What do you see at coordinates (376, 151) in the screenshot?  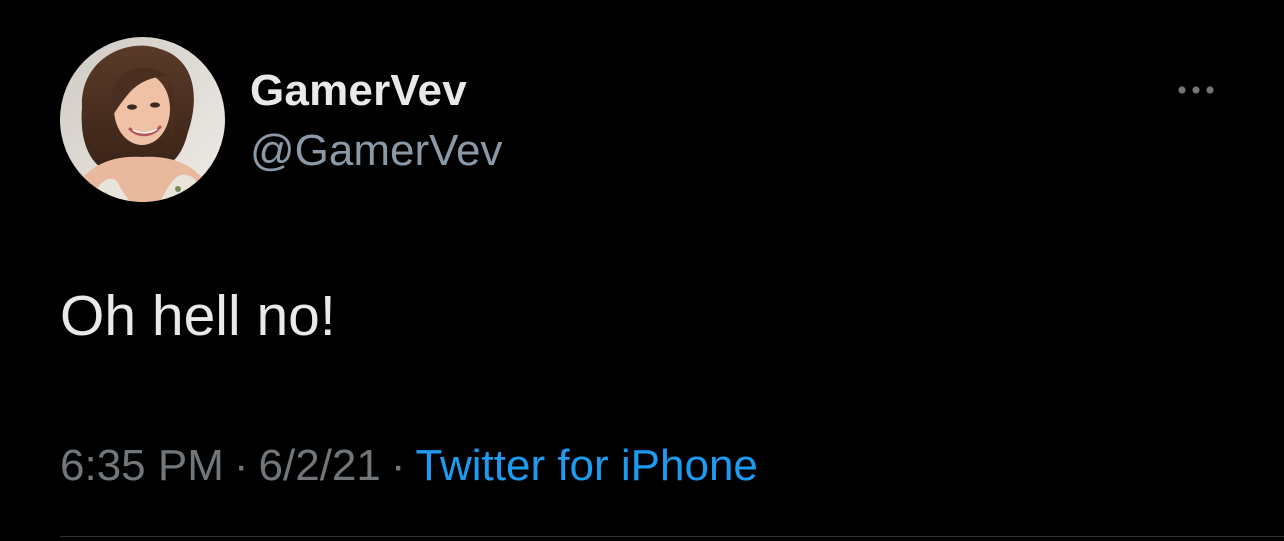 I see `author-handle: @GamerVev` at bounding box center [376, 151].